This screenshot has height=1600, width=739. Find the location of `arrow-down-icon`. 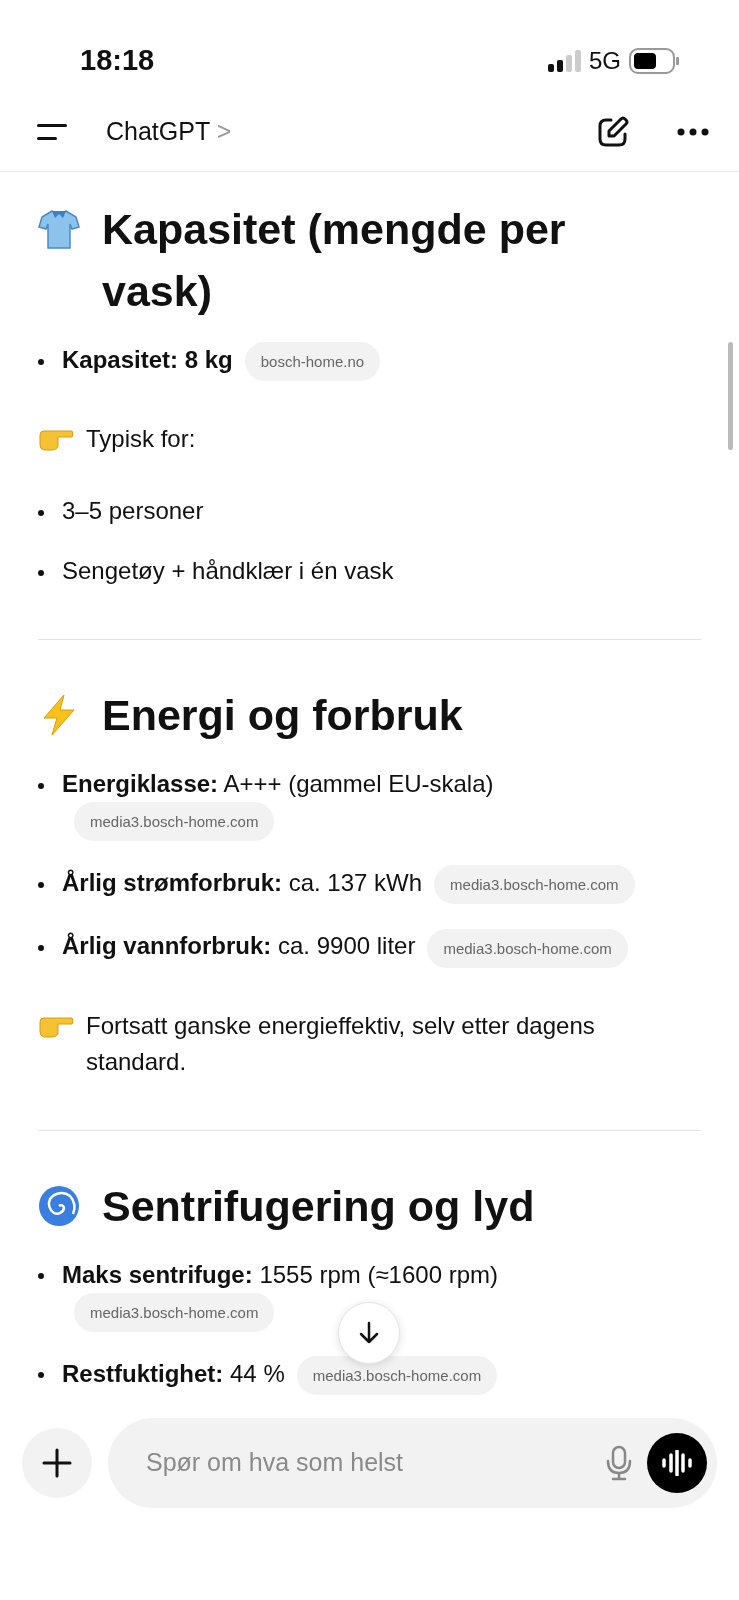

arrow-down-icon is located at coordinates (369, 1333).